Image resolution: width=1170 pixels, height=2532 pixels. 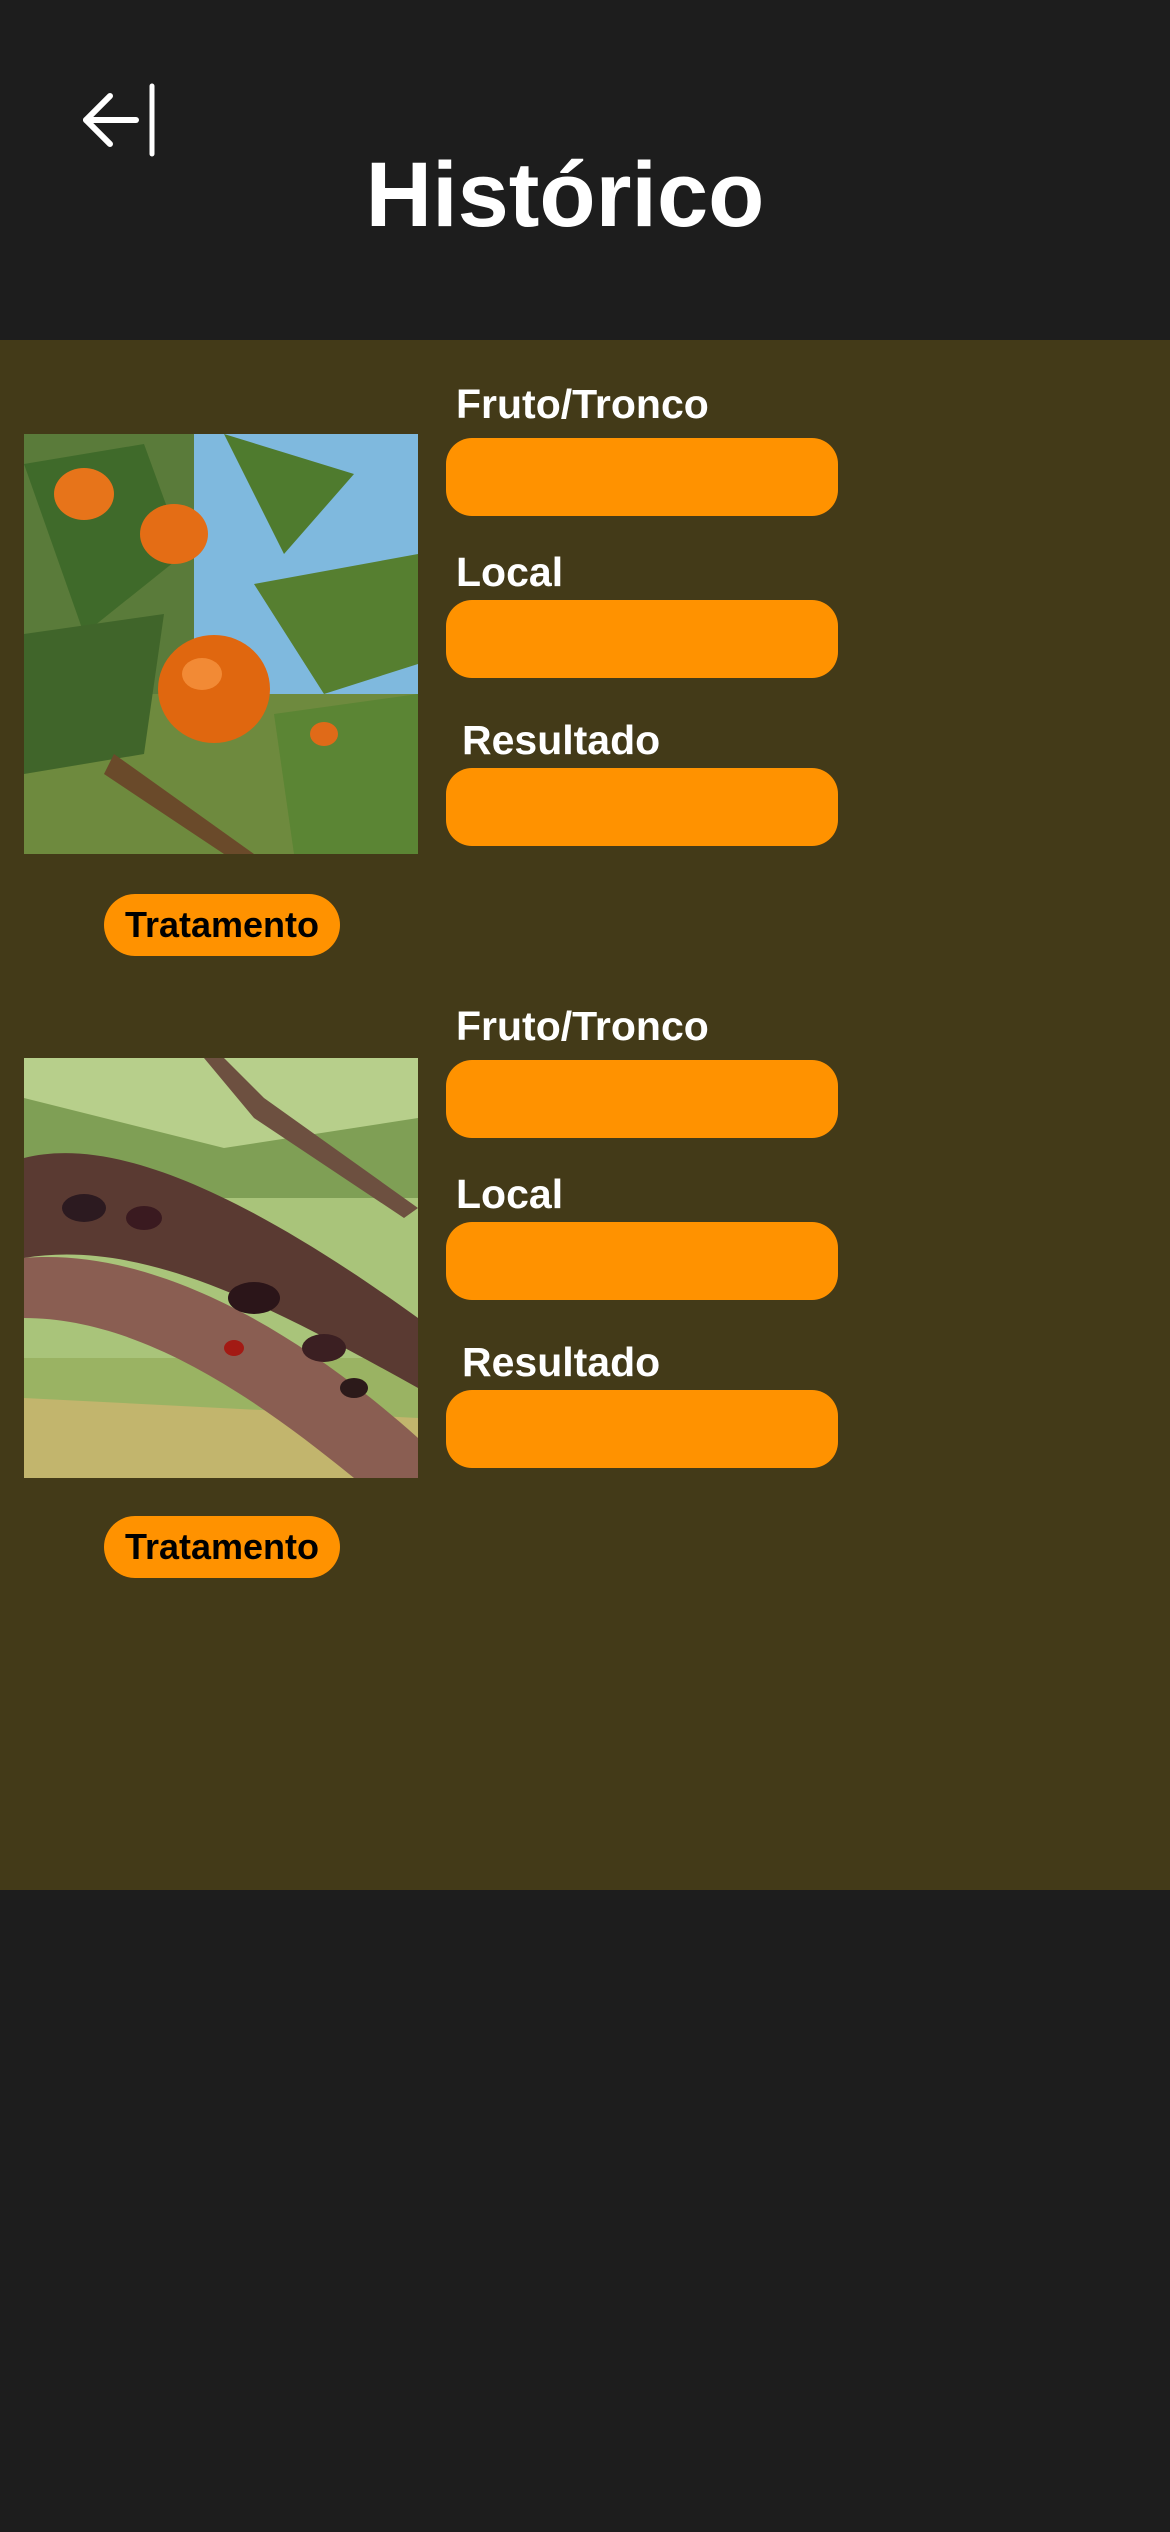 I want to click on header: Histórico, so click(x=585, y=170).